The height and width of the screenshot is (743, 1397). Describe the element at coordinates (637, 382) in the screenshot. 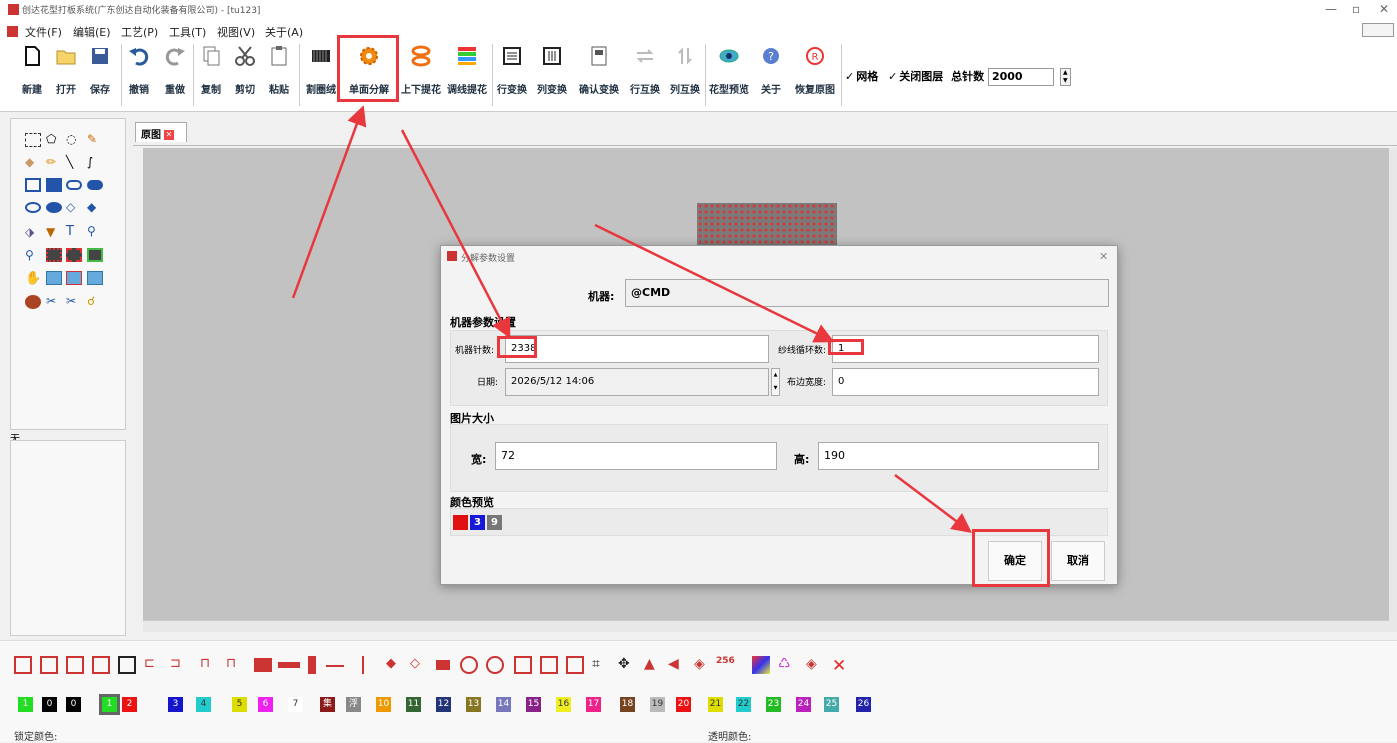

I see `date-input: 2026/5/12 14:06` at that location.